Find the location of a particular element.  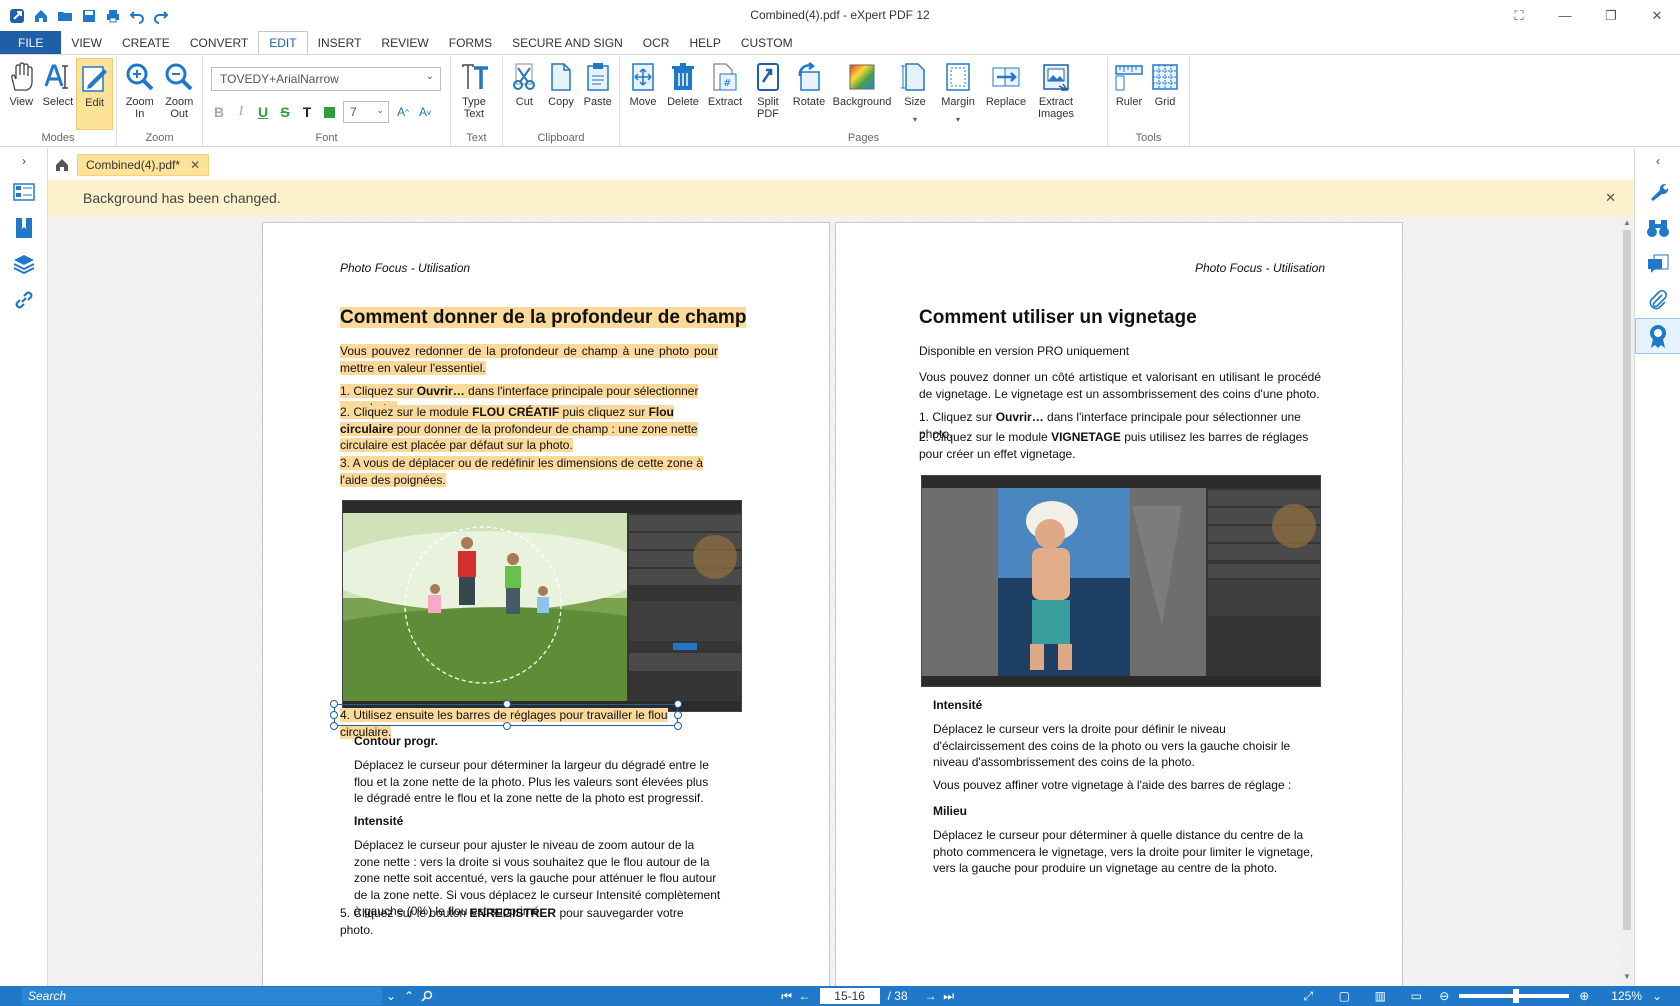

attachments-icon is located at coordinates (1657, 300).